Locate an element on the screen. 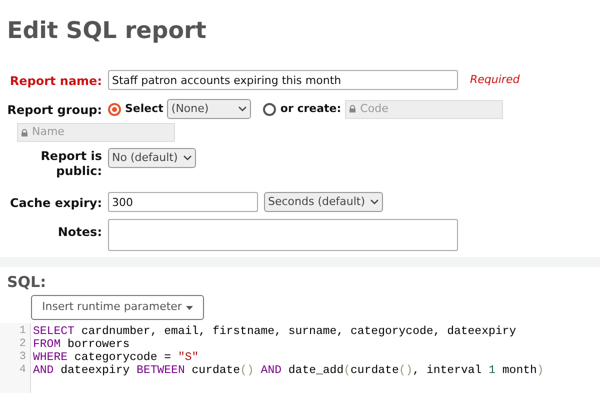 This screenshot has height=400, width=600. line-number: 3 is located at coordinates (22, 357).